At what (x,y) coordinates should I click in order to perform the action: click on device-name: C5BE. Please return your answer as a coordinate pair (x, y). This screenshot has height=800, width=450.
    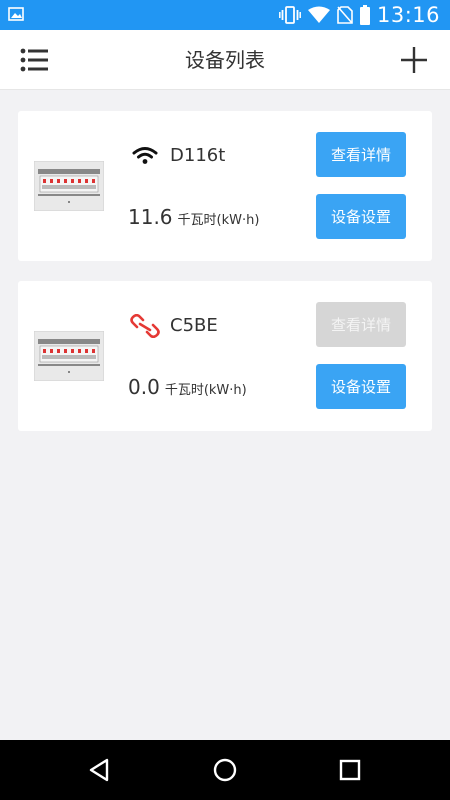
    Looking at the image, I should click on (194, 325).